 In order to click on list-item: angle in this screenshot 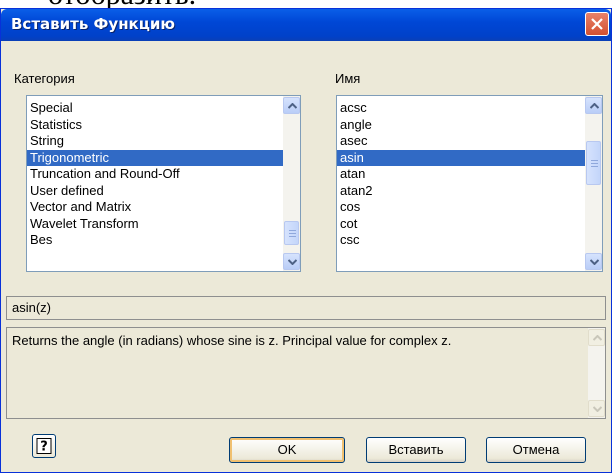, I will do `click(469, 125)`.